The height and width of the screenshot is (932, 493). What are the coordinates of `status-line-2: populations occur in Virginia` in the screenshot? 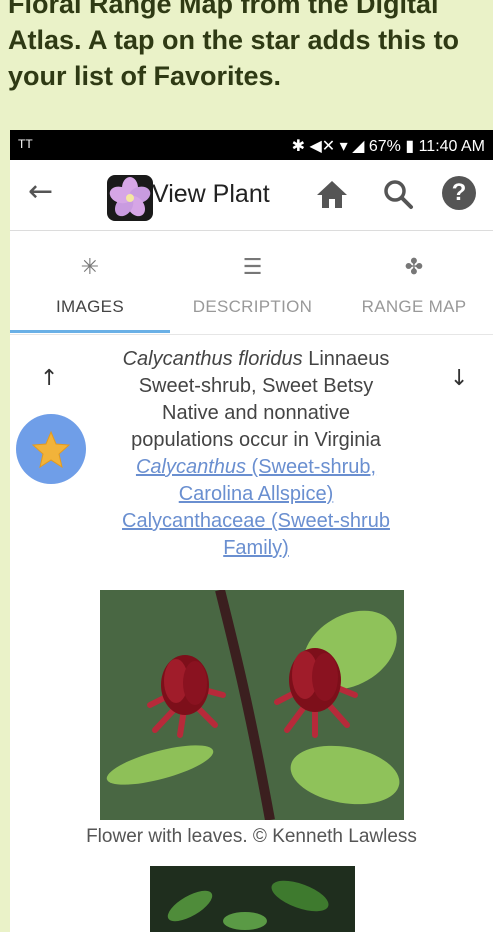 It's located at (256, 440).